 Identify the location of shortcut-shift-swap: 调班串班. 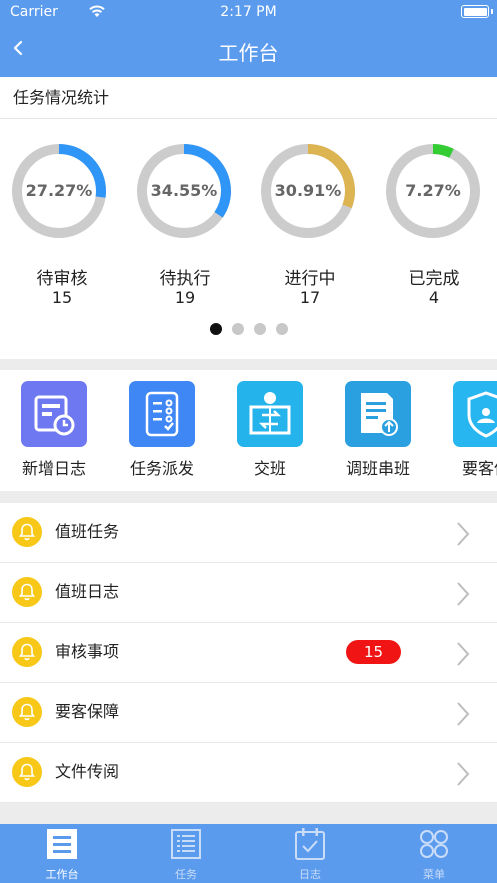
(378, 430).